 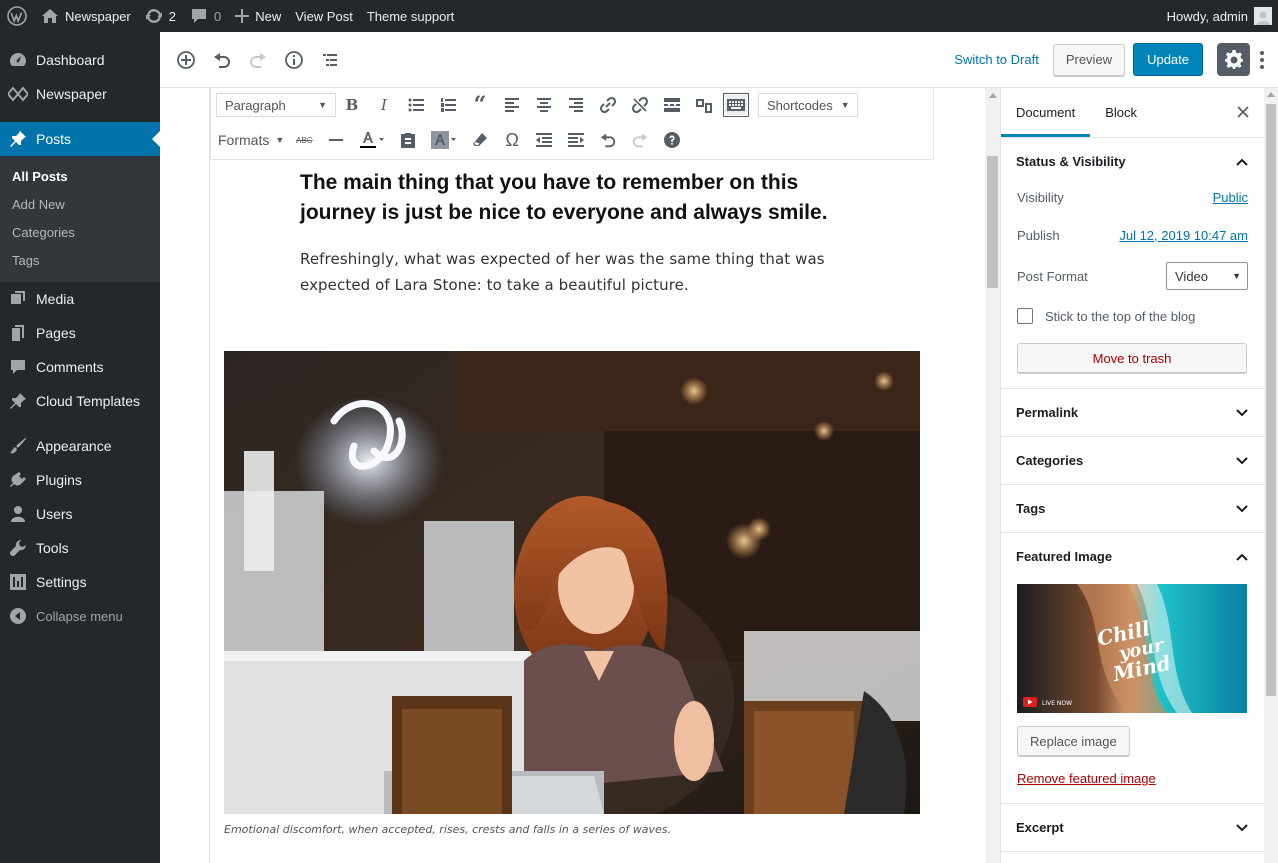 I want to click on menu-item-users: Users, so click(x=80, y=514).